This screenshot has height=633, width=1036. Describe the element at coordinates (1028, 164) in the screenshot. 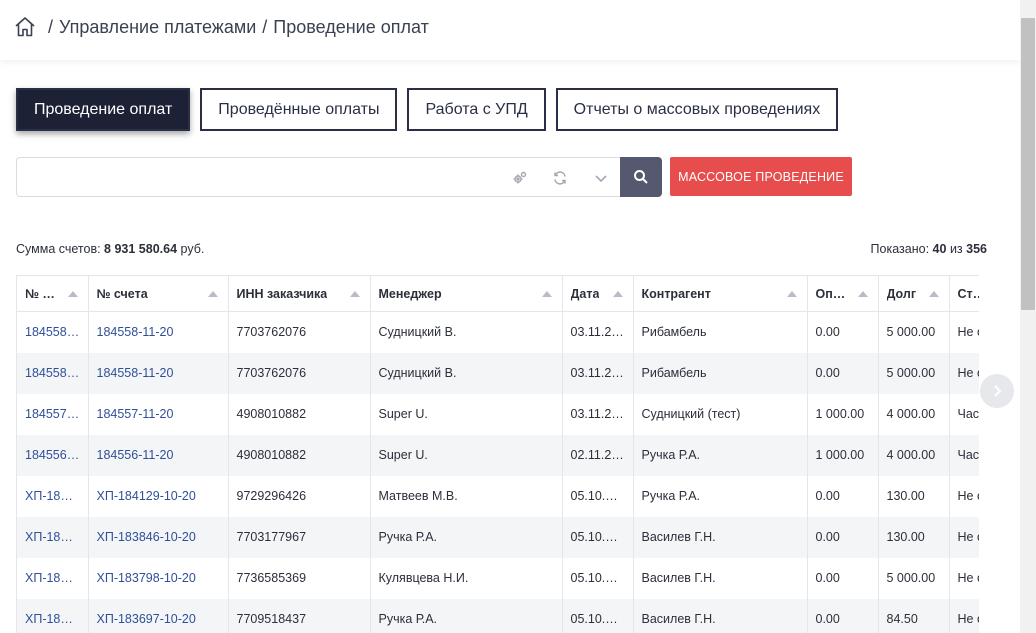

I see `page-scrollbar-thumb` at that location.